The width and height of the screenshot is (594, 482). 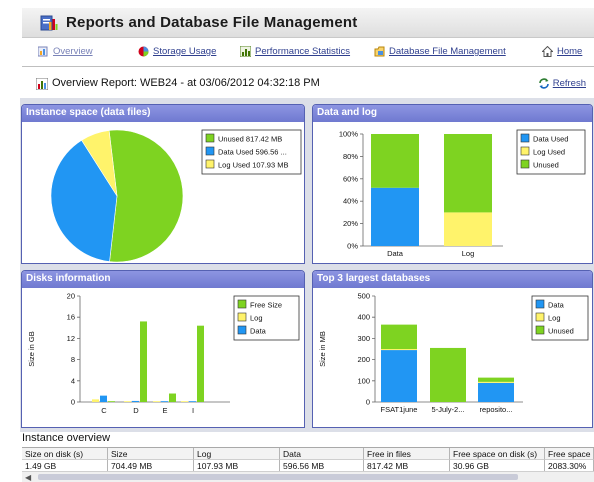 I want to click on database-file-icon, so click(x=379, y=51).